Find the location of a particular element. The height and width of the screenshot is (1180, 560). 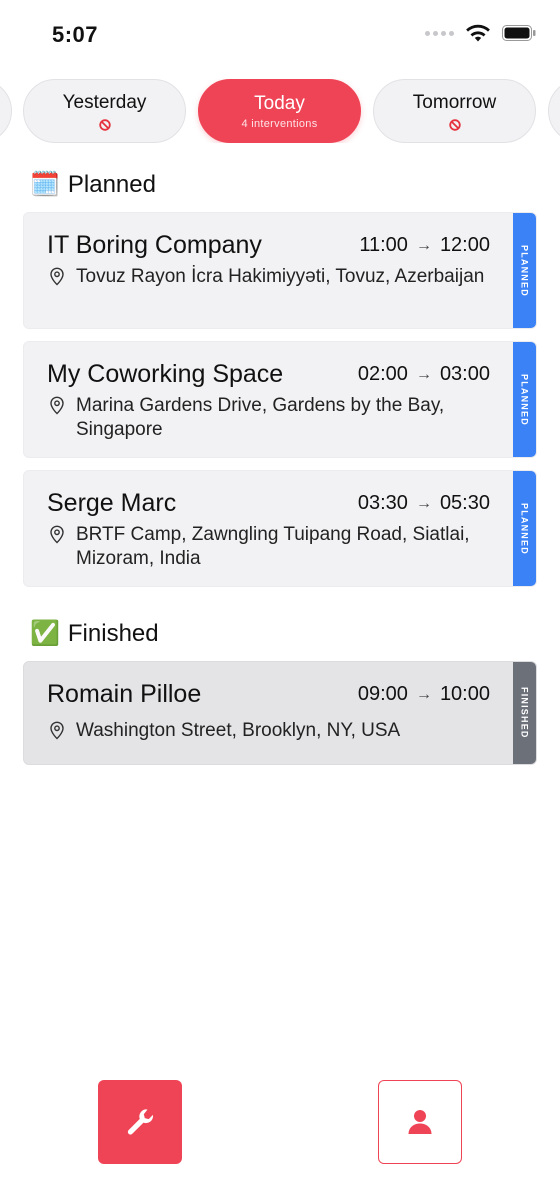

day-pill-tomorrow: Tomorrow is located at coordinates (454, 111).